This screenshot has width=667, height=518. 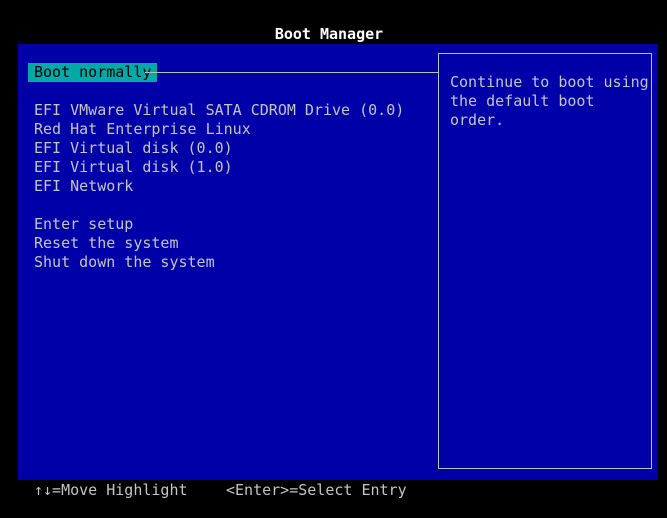 What do you see at coordinates (291, 72) in the screenshot?
I see `selection-connector-line` at bounding box center [291, 72].